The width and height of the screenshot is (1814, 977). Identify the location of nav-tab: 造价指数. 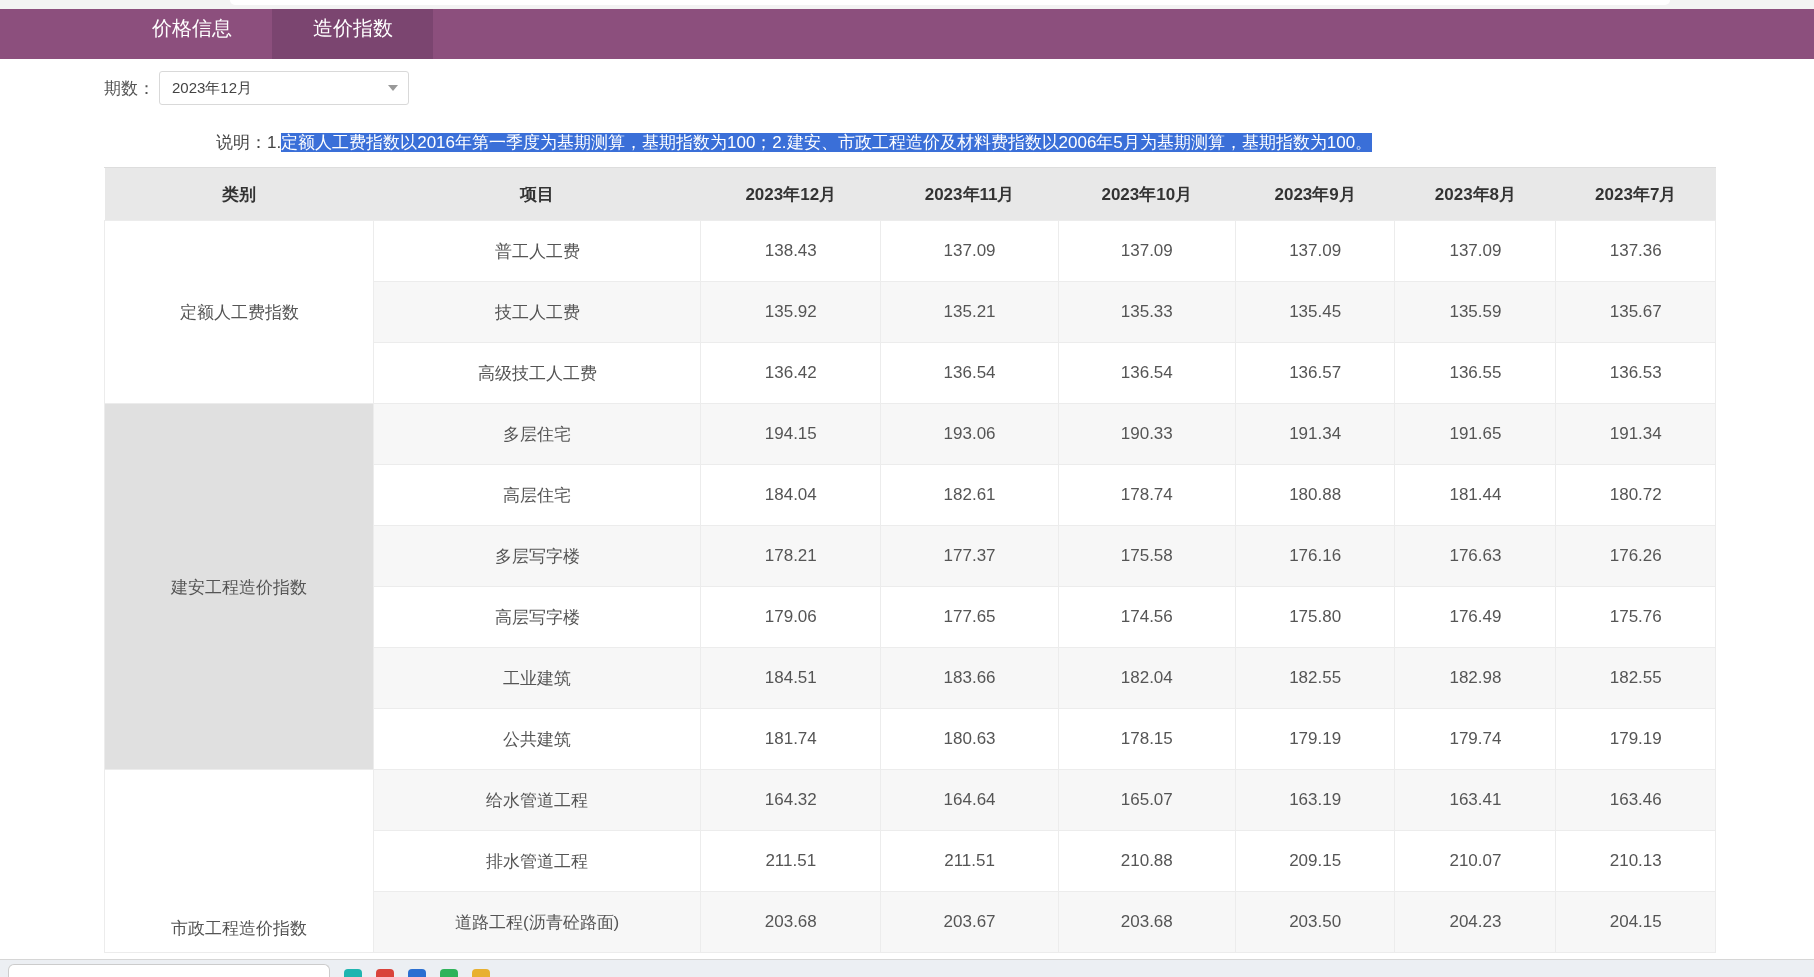
(352, 34).